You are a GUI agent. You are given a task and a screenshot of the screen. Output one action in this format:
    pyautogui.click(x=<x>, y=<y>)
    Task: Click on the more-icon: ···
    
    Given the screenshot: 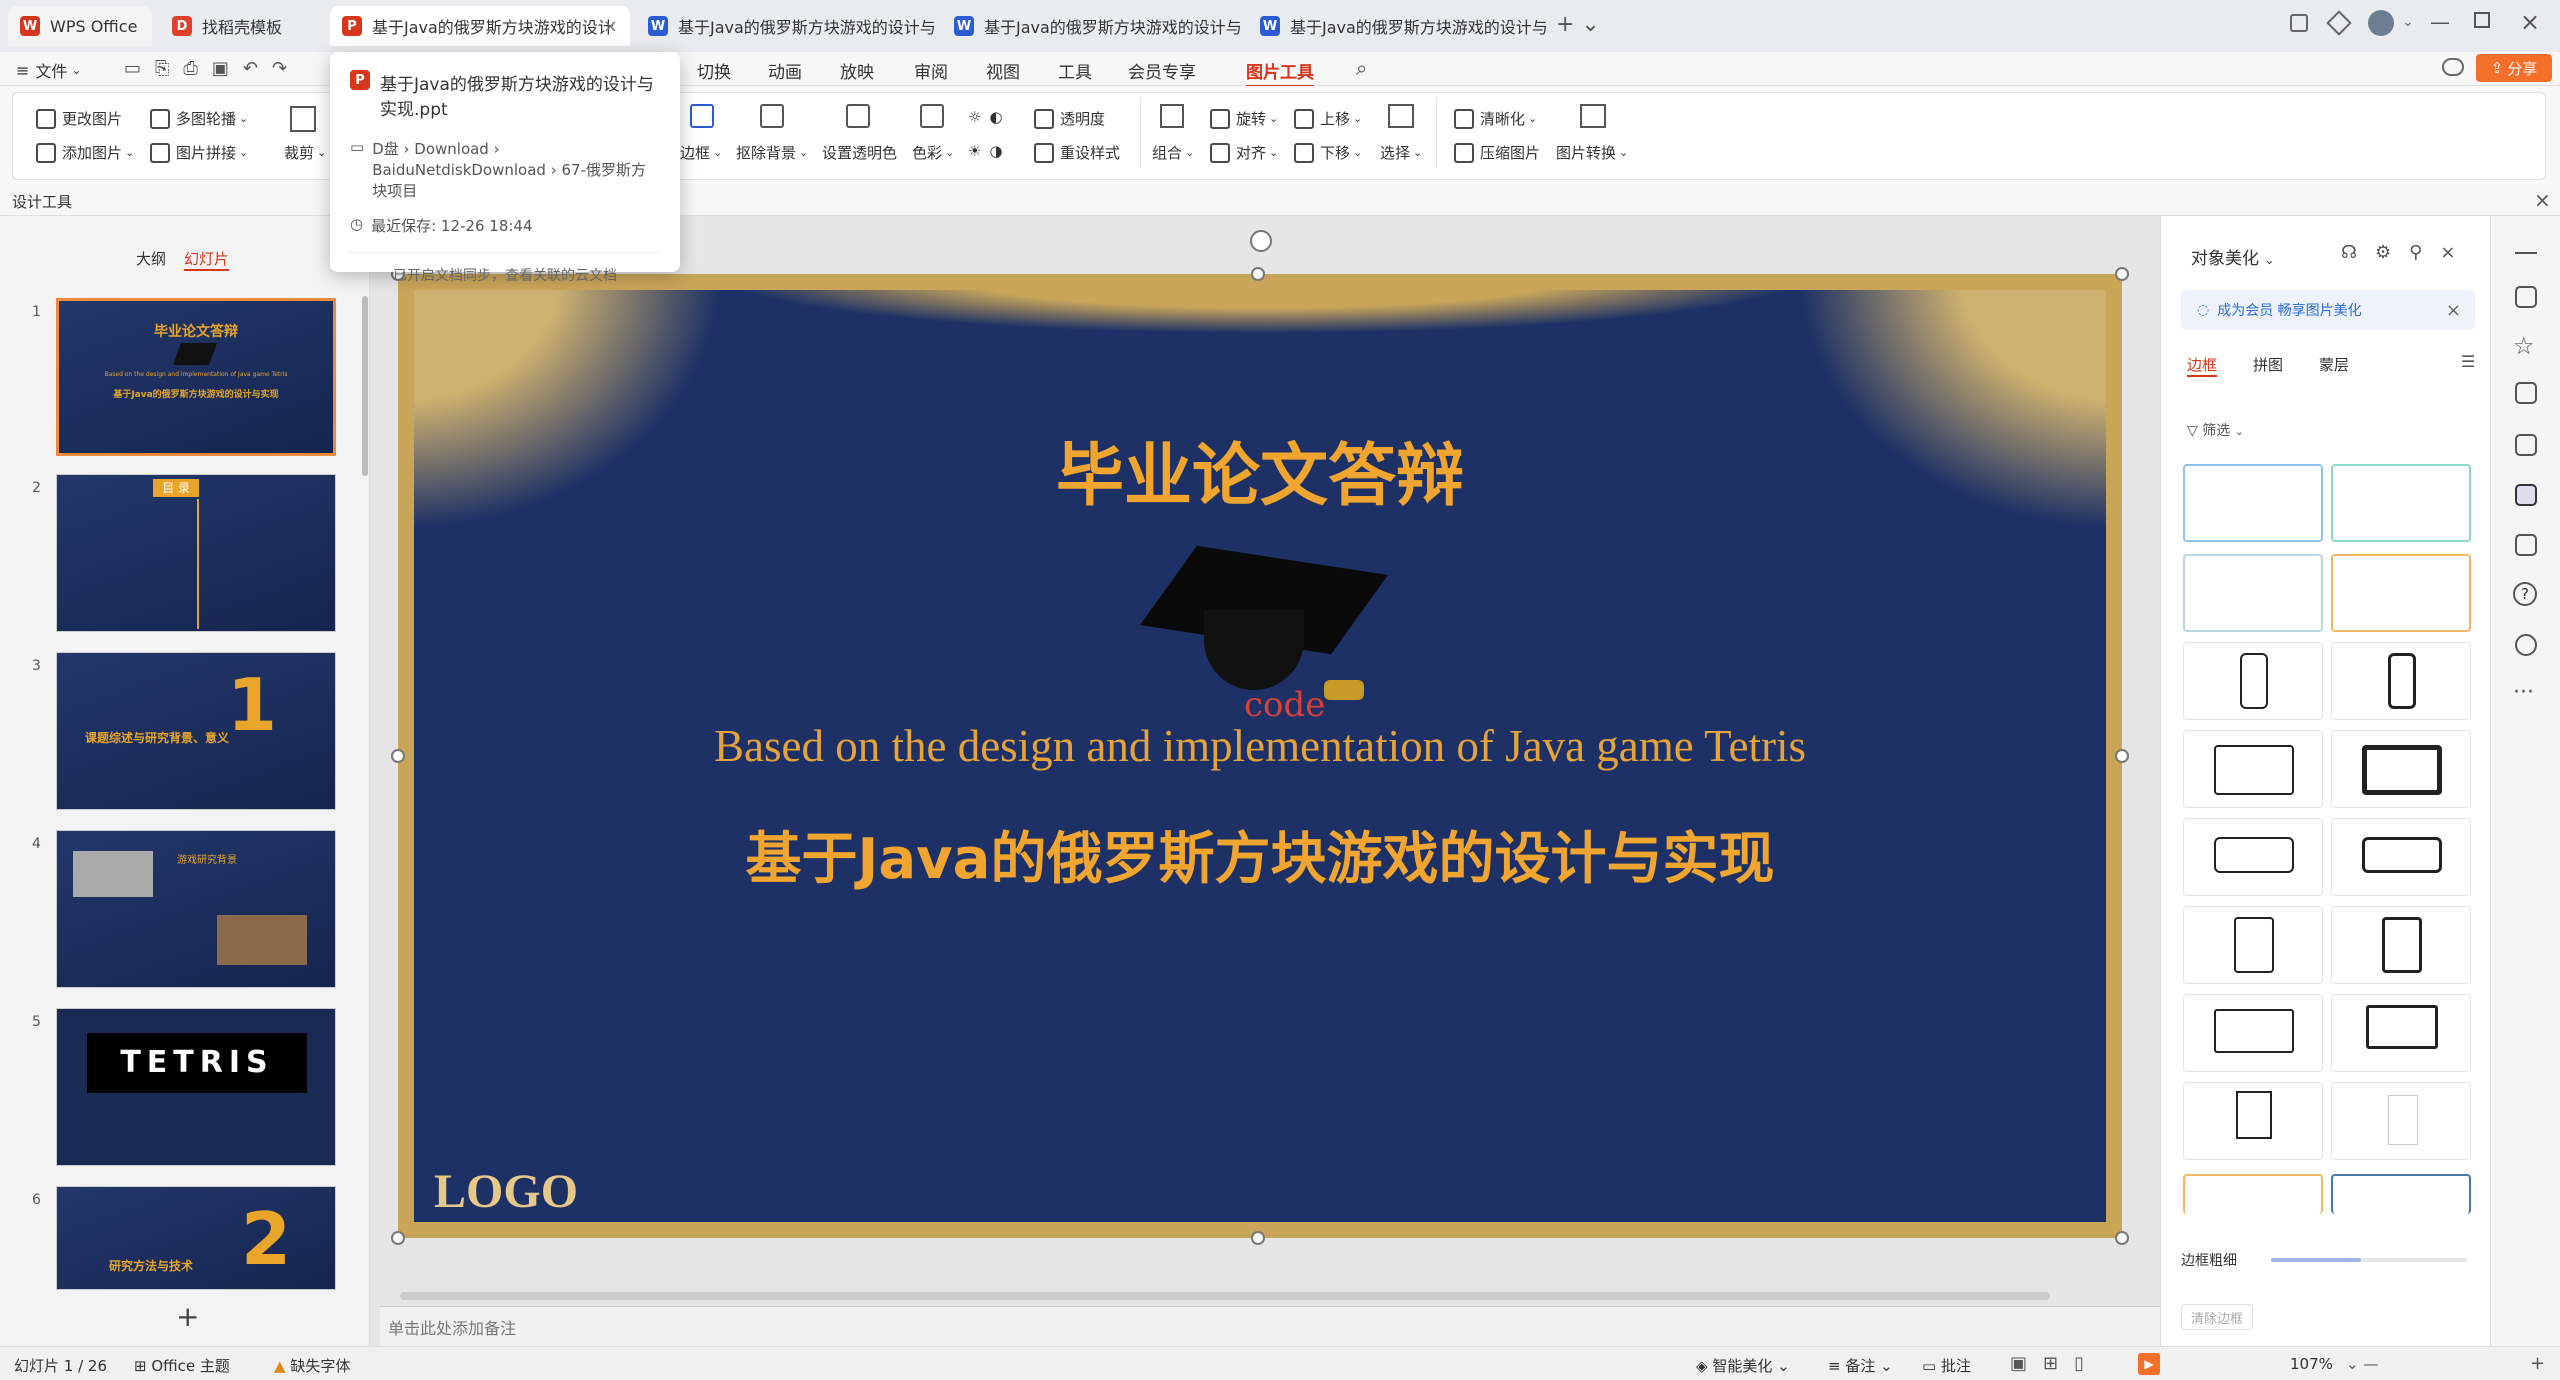 What is the action you would take?
    pyautogui.click(x=2523, y=692)
    